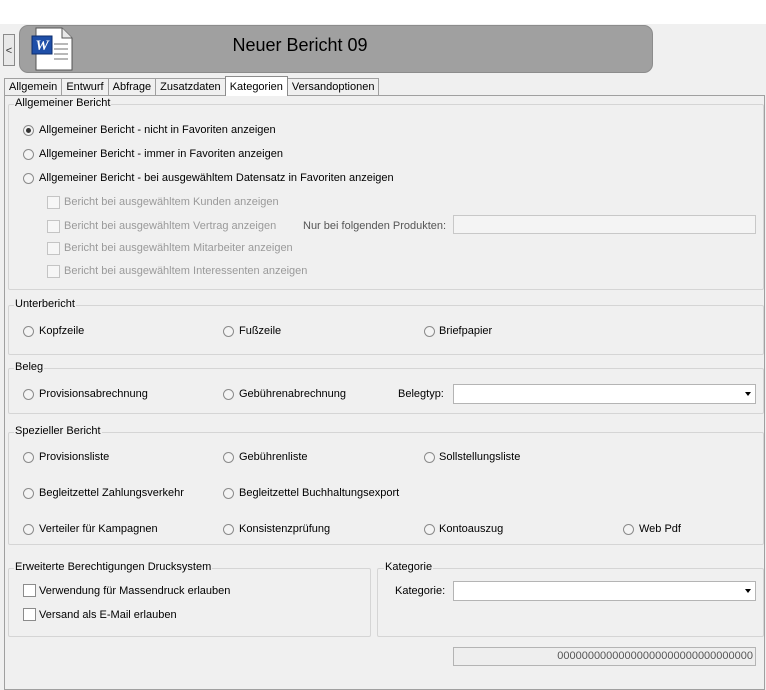  Describe the element at coordinates (113, 567) in the screenshot. I see `group-title-drucksystem: Erweiterte Berechtigungen Drucksystem` at that location.